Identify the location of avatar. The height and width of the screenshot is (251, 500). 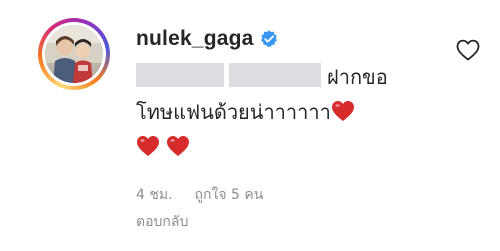
(74, 54).